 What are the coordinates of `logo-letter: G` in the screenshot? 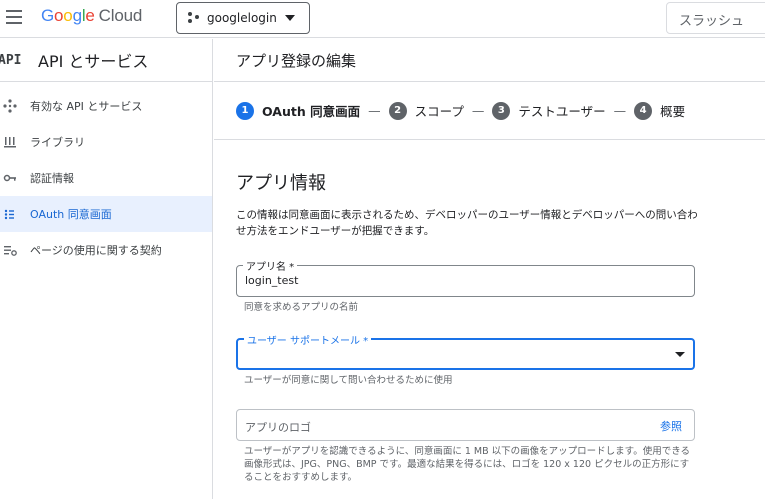 It's located at (48, 15).